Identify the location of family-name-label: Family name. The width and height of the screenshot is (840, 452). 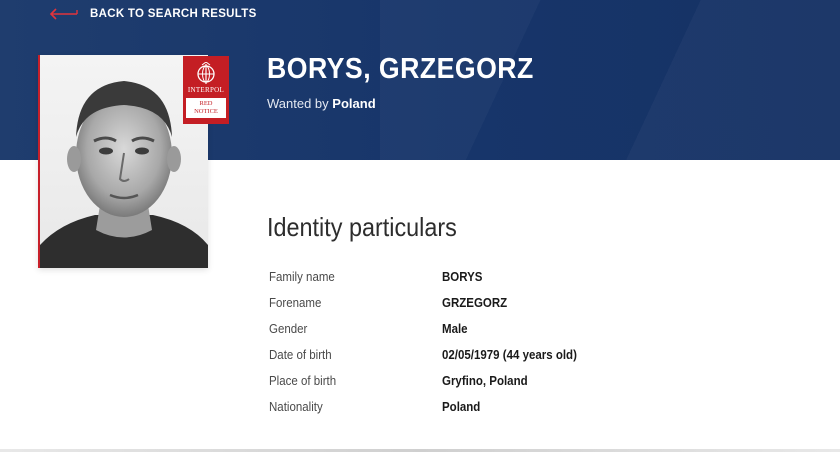
(302, 277).